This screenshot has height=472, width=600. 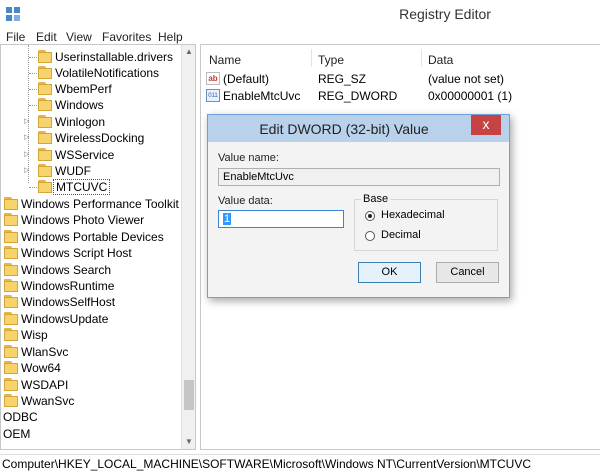 What do you see at coordinates (262, 96) in the screenshot?
I see `value-name: EnableMtcUvc` at bounding box center [262, 96].